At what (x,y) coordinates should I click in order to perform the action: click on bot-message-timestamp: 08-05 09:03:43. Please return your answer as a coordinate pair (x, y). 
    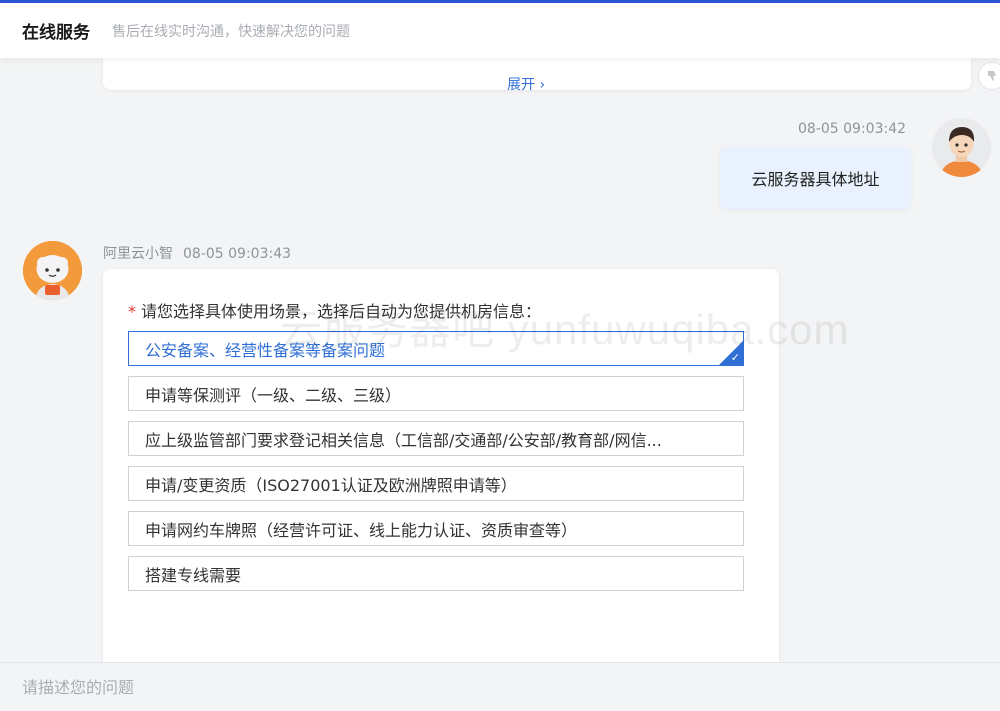
    Looking at the image, I should click on (237, 254).